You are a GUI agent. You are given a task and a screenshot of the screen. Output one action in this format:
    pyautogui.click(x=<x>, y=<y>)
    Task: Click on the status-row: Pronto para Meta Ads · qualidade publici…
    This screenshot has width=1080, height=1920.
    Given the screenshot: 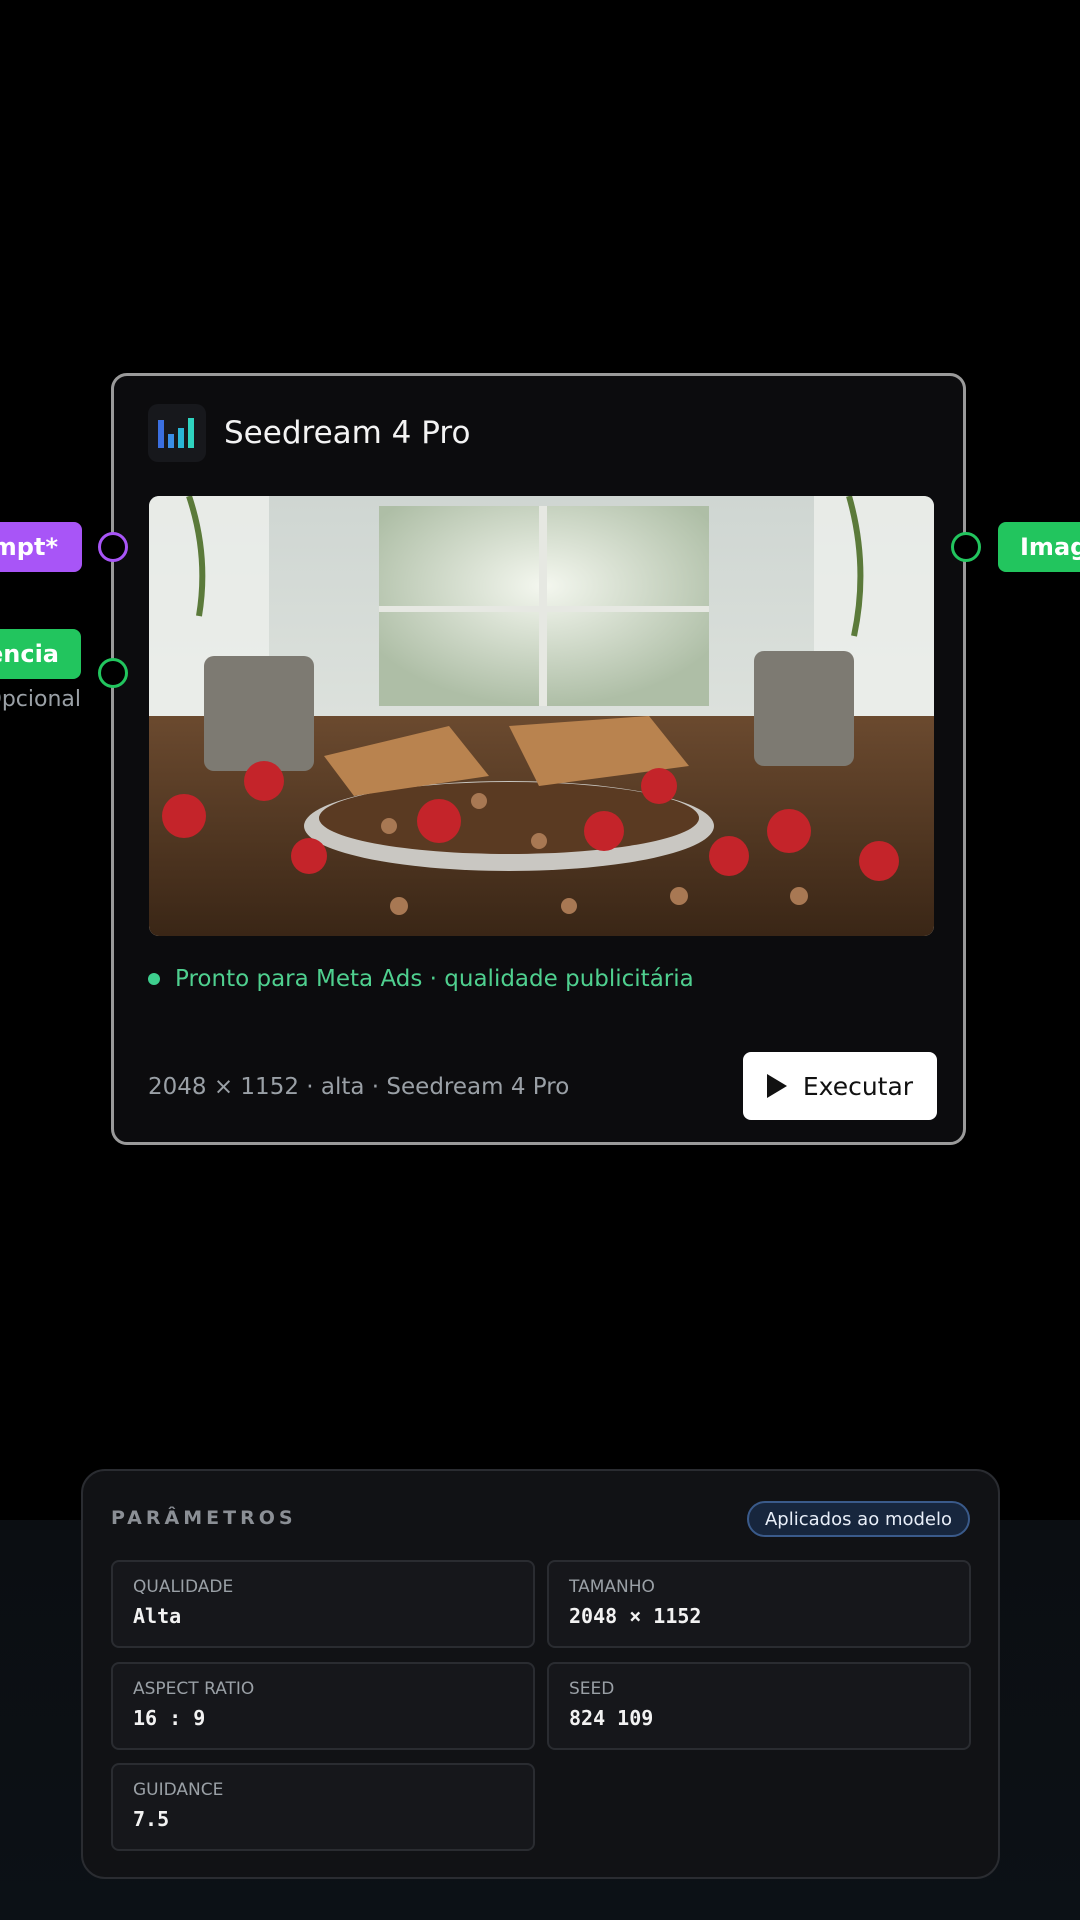 What is the action you would take?
    pyautogui.click(x=421, y=979)
    